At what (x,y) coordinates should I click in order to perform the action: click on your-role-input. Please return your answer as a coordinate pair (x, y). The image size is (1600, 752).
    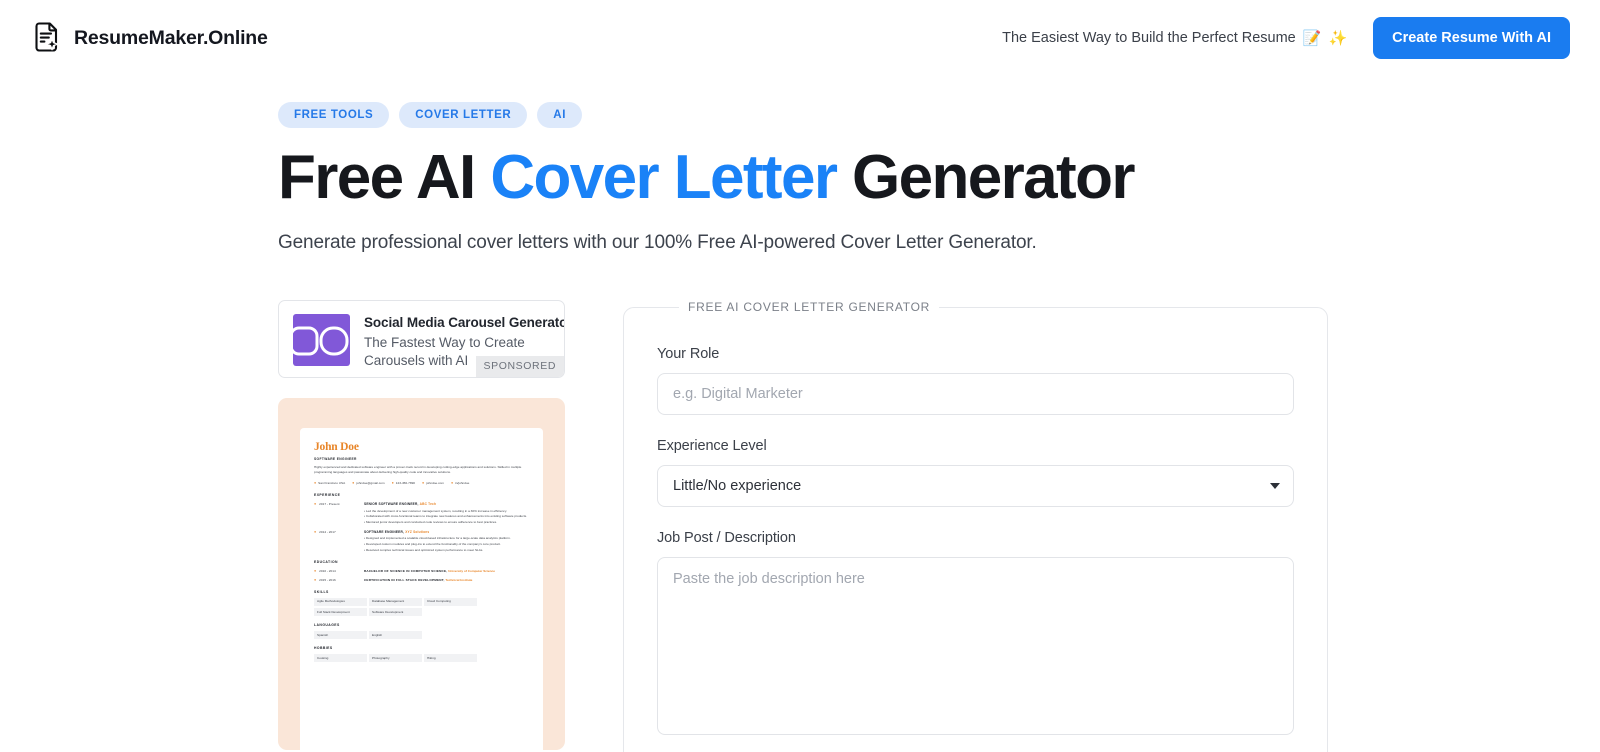
    Looking at the image, I should click on (975, 394).